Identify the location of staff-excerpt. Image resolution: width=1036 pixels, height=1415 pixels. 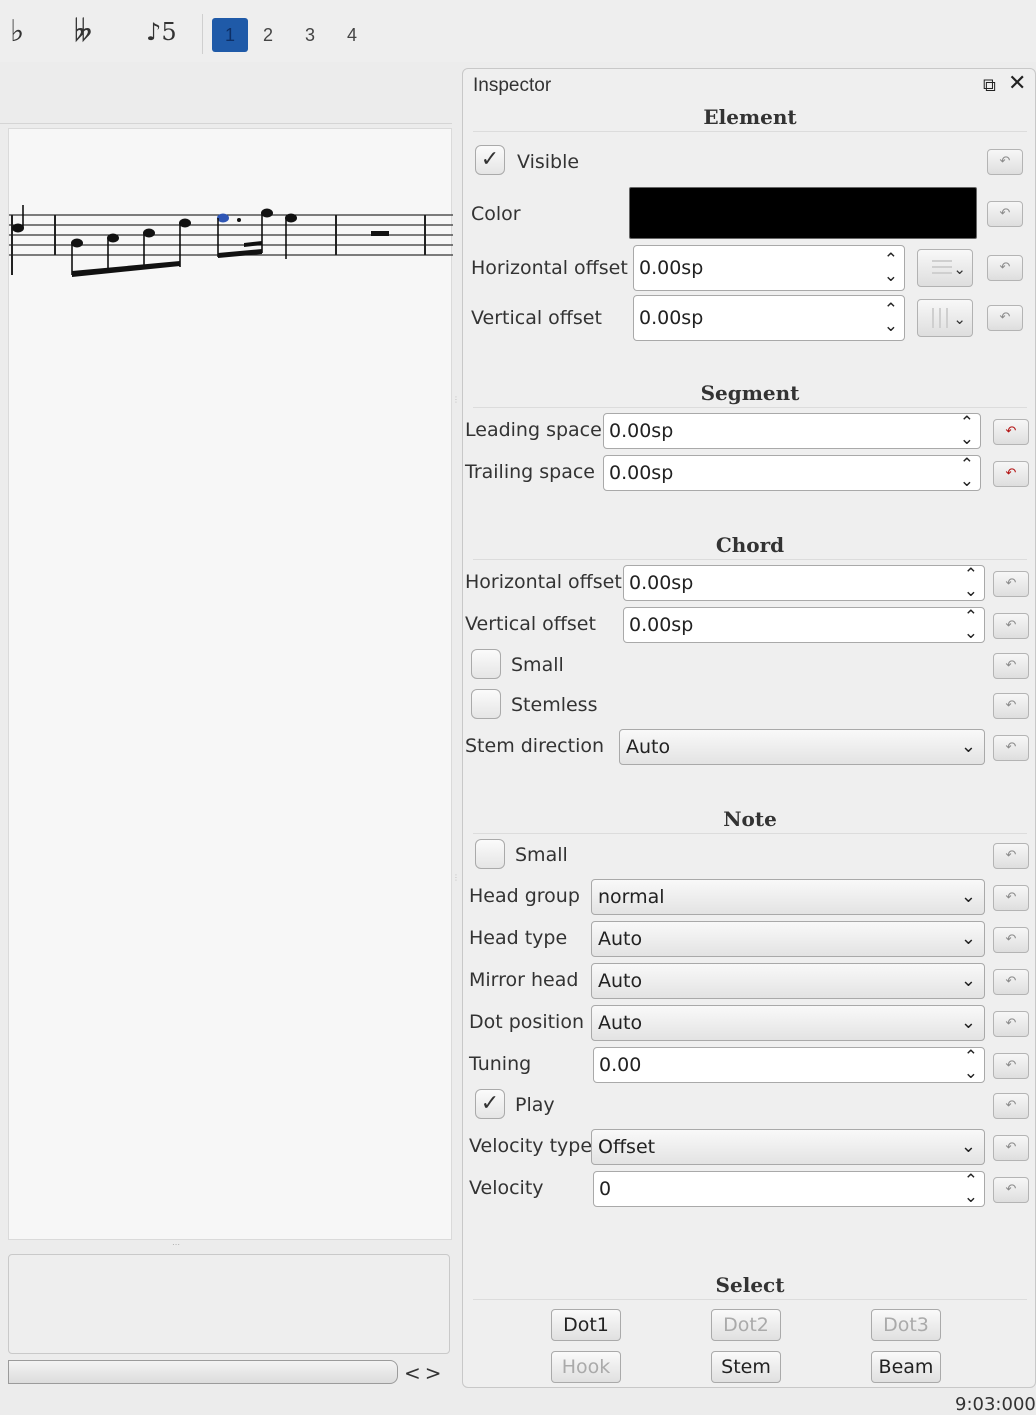
(231, 289).